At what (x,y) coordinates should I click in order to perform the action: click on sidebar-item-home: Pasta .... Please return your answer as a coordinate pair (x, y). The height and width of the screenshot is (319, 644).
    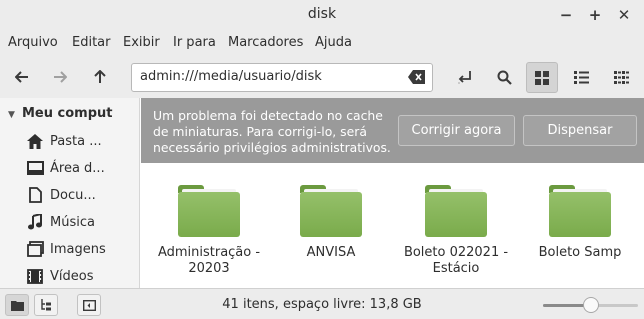
    Looking at the image, I should click on (81, 141).